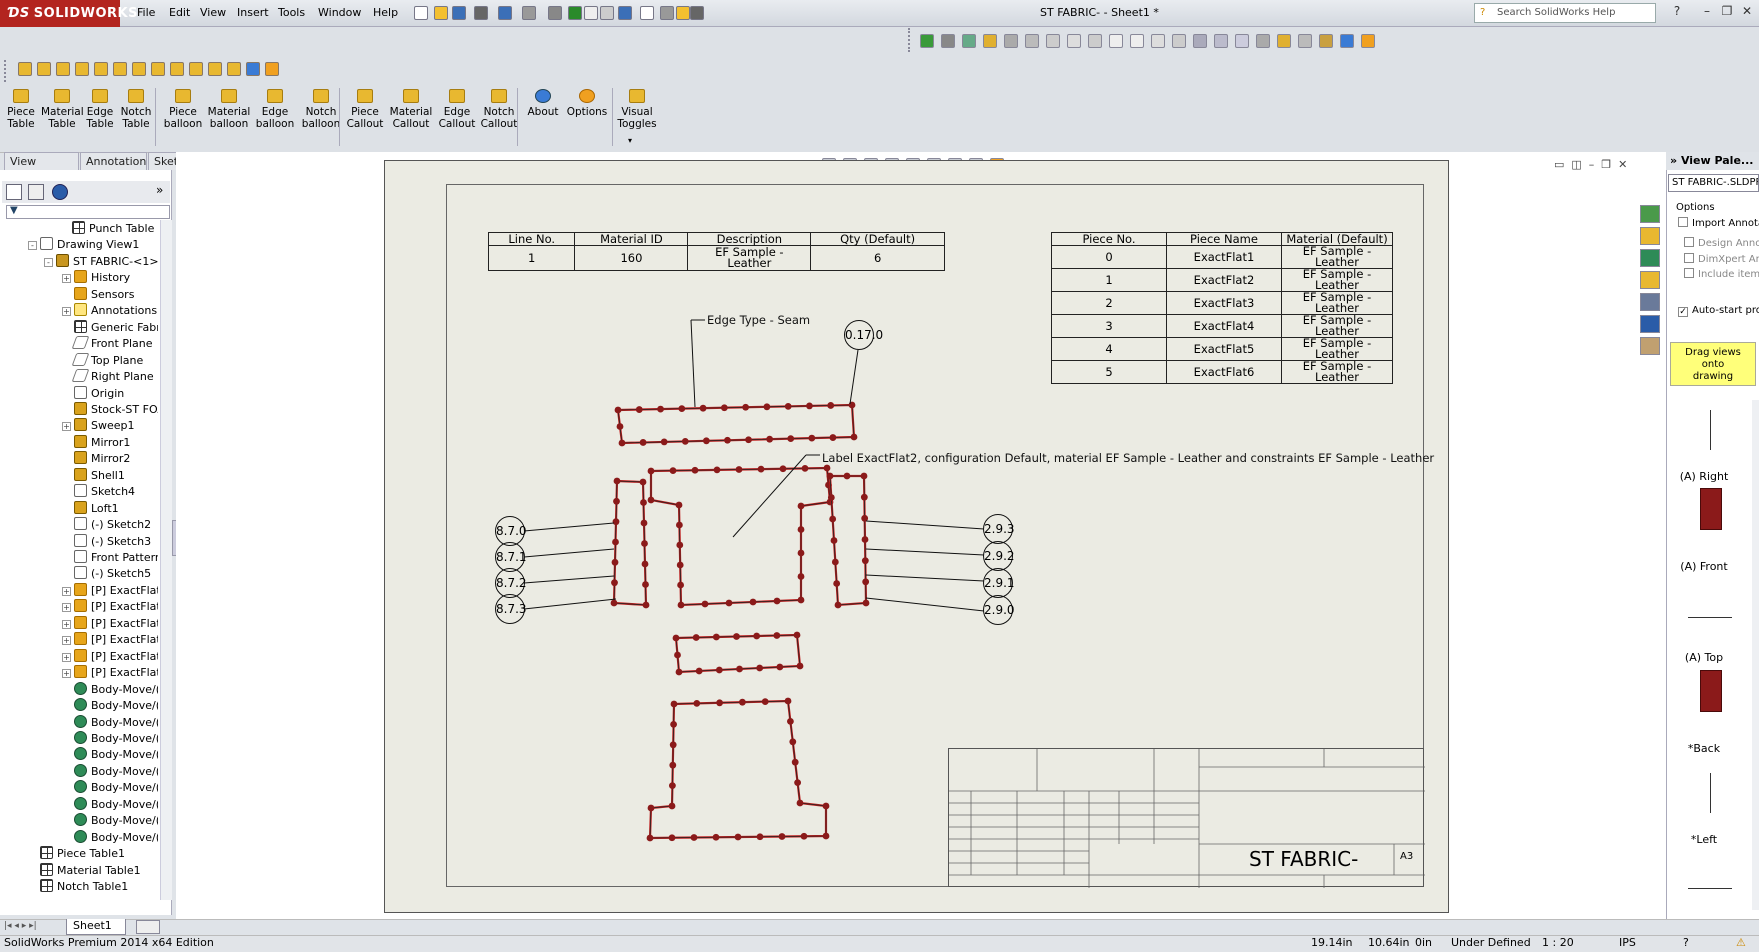  Describe the element at coordinates (999, 583) in the screenshot. I see `piece-balloon: 2.9.1` at that location.